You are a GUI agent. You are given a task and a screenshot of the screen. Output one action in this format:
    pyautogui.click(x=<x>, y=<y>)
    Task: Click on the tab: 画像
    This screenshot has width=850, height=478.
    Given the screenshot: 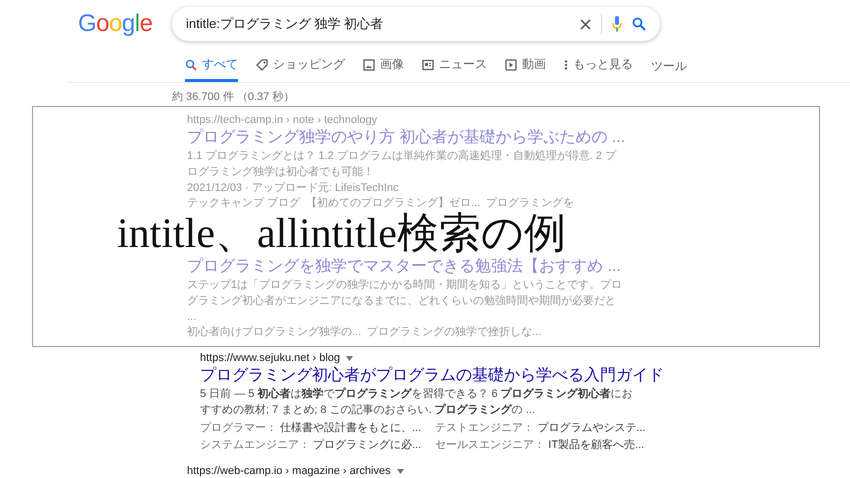 What is the action you would take?
    pyautogui.click(x=383, y=64)
    